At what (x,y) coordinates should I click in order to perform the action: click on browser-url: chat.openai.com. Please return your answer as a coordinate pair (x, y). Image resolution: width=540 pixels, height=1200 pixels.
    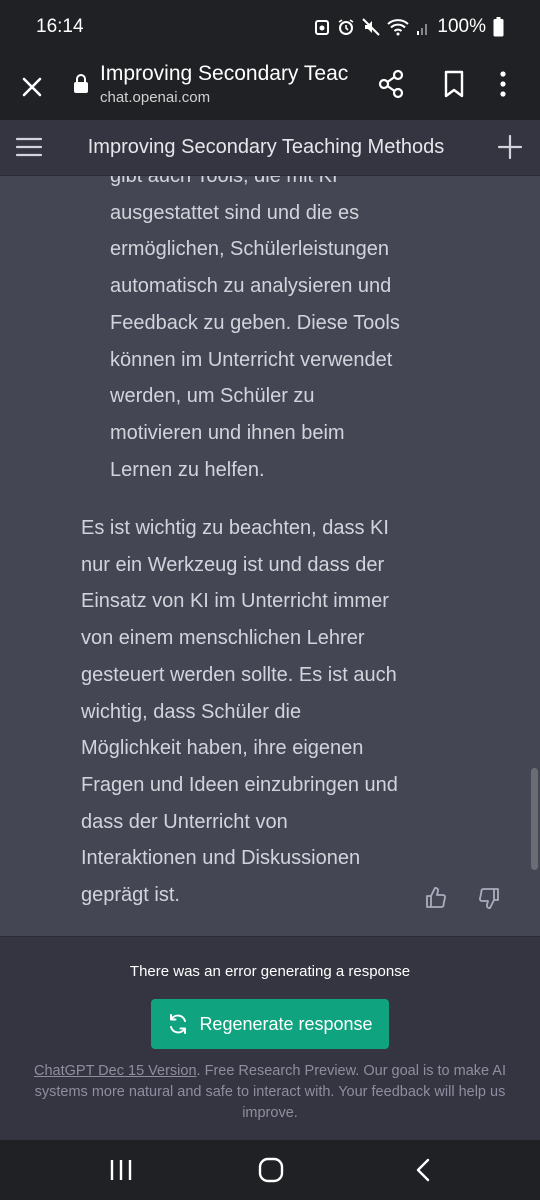
    Looking at the image, I should click on (155, 97).